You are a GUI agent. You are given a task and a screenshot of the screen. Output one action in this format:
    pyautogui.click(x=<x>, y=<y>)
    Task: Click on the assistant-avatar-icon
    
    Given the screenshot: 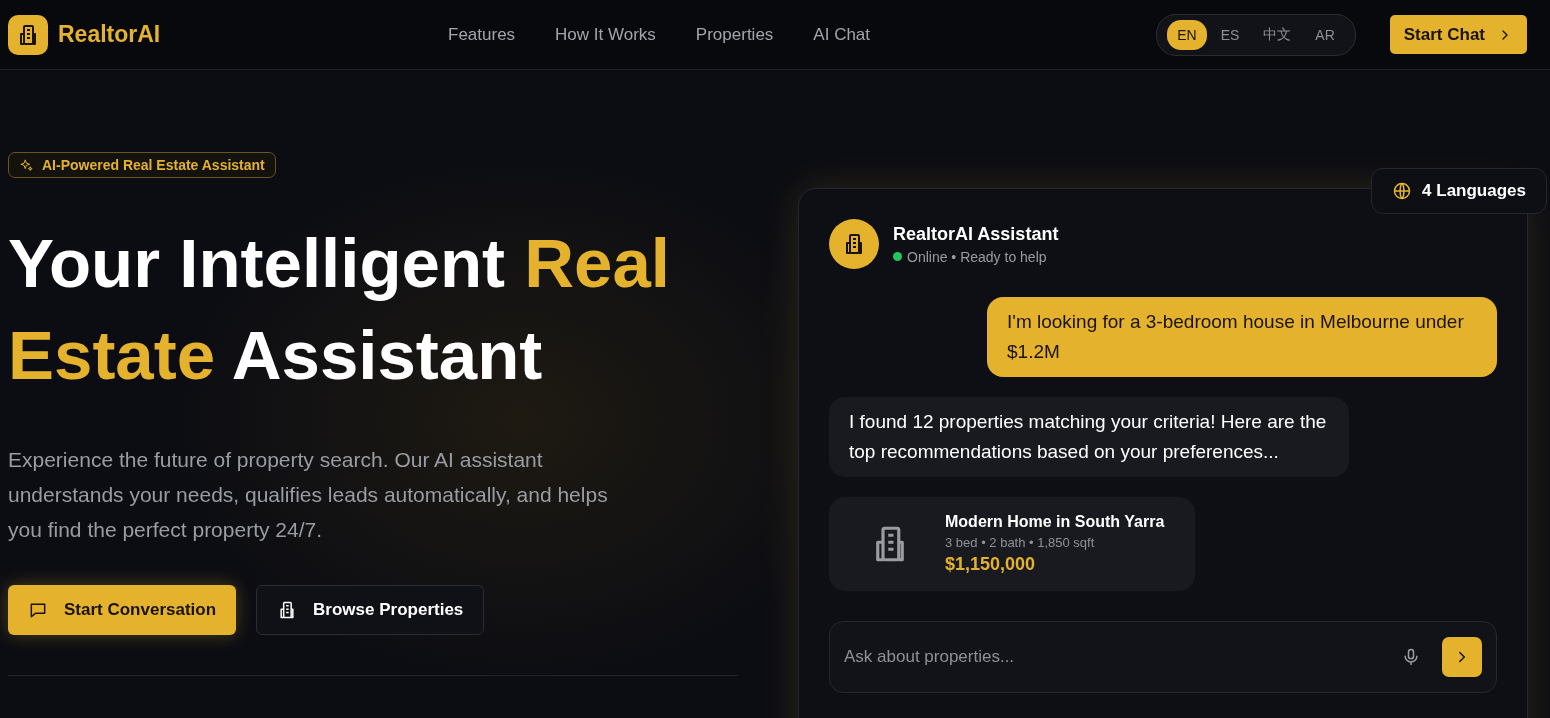 What is the action you would take?
    pyautogui.click(x=854, y=244)
    